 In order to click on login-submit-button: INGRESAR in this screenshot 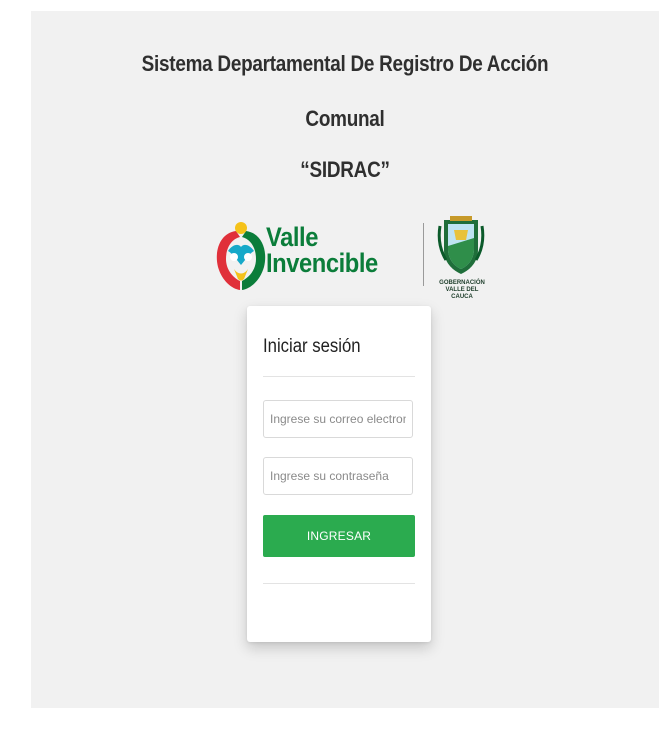, I will do `click(339, 536)`.